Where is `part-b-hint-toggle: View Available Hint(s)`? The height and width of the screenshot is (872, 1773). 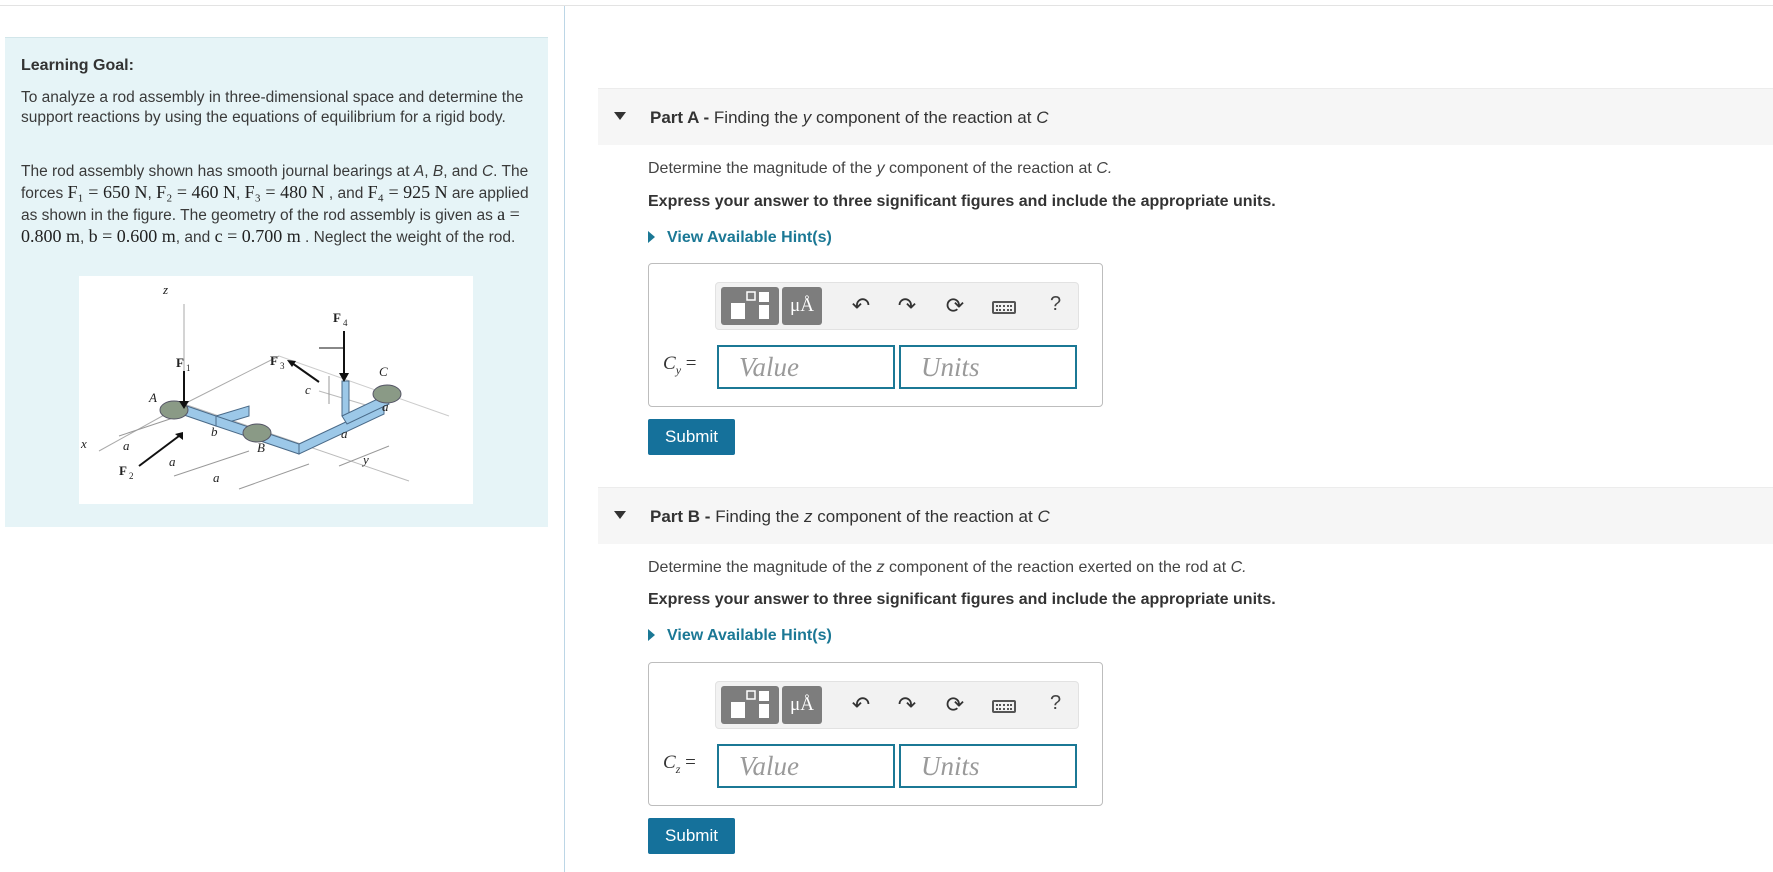 part-b-hint-toggle: View Available Hint(s) is located at coordinates (740, 636).